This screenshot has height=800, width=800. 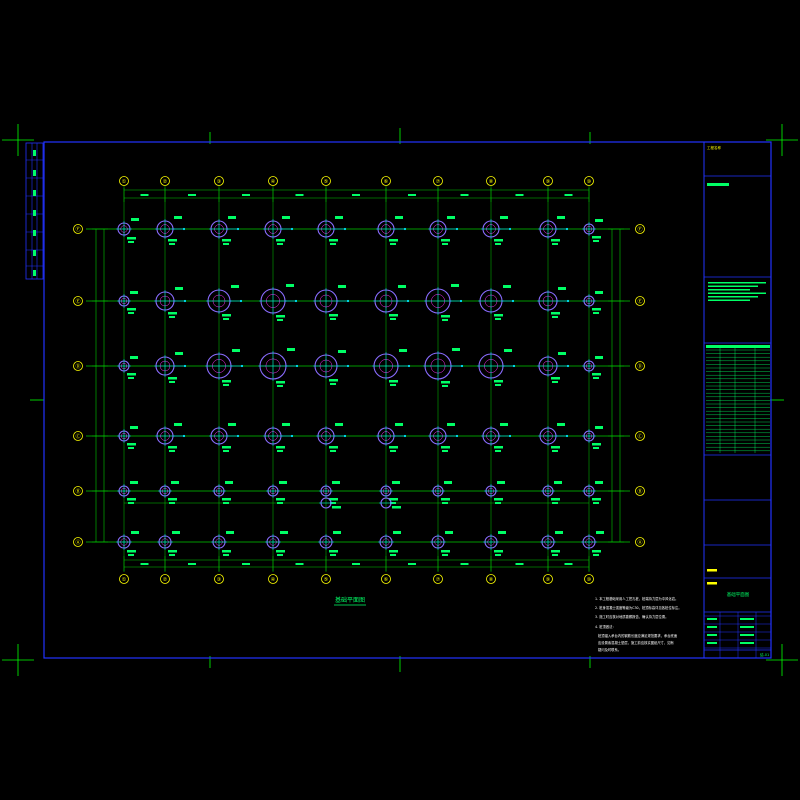 I want to click on axis-bubble-label: ④, so click(x=273, y=580).